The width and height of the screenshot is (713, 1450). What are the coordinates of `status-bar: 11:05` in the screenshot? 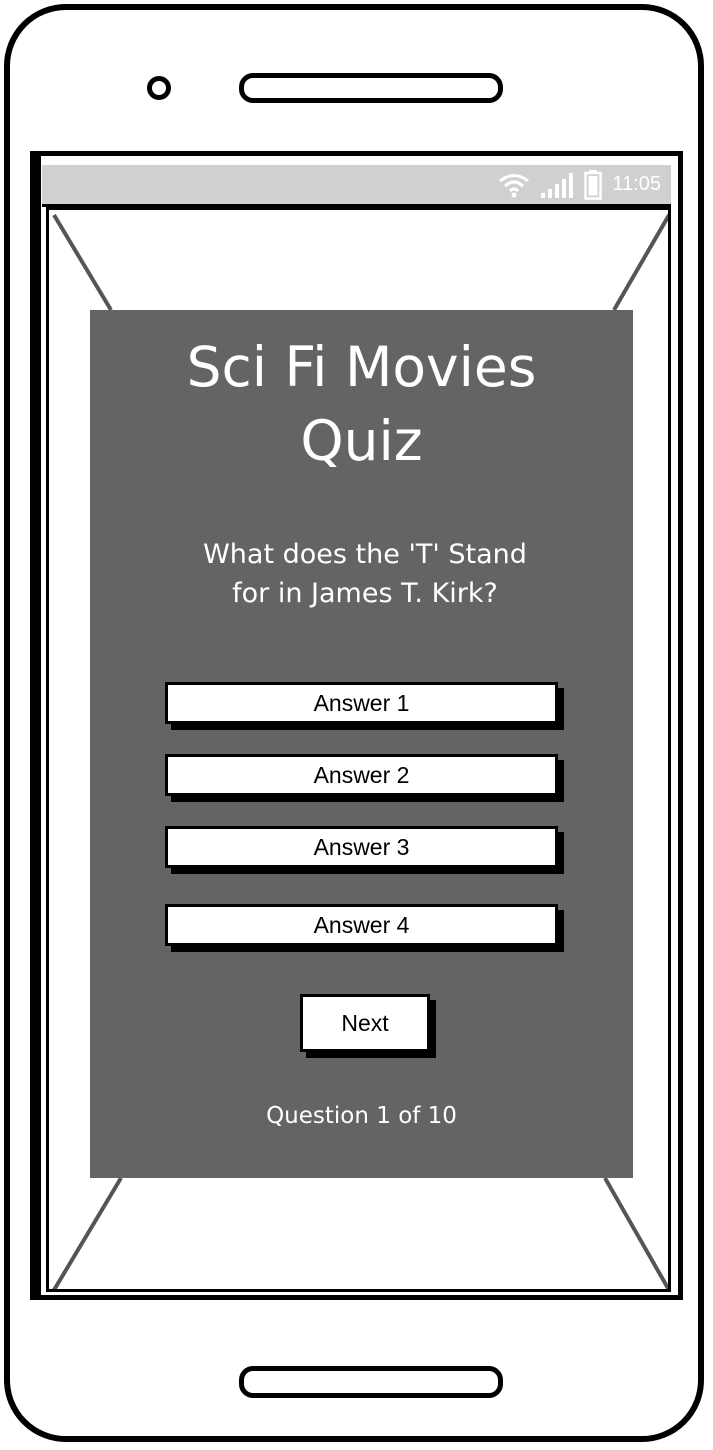 It's located at (356, 186).